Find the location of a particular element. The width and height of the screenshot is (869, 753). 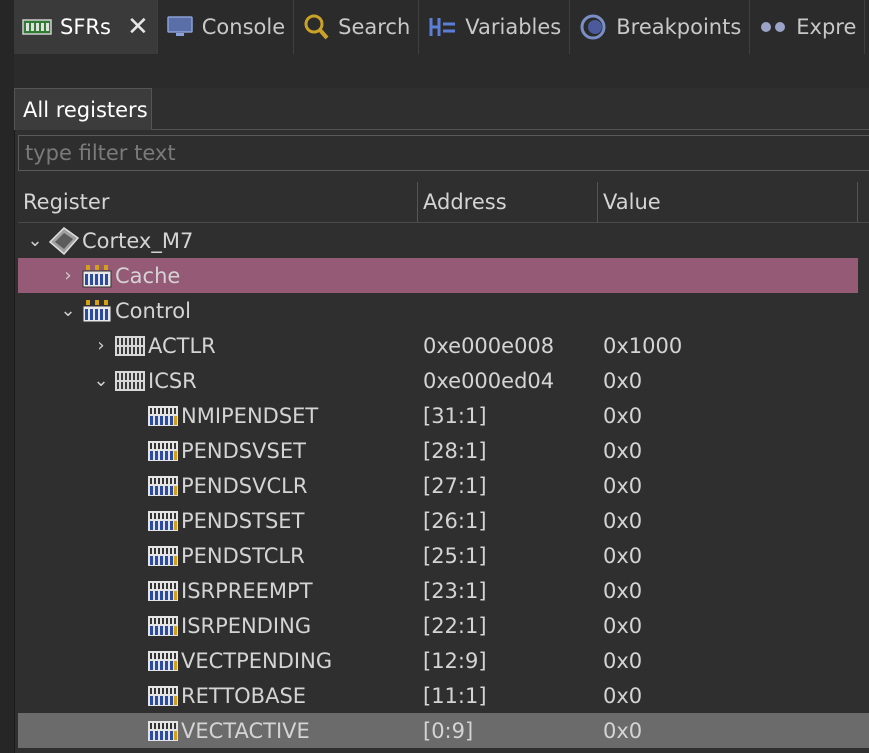

table-row: ›PENDSVCLR[27:1]0x0 is located at coordinates (443, 485).